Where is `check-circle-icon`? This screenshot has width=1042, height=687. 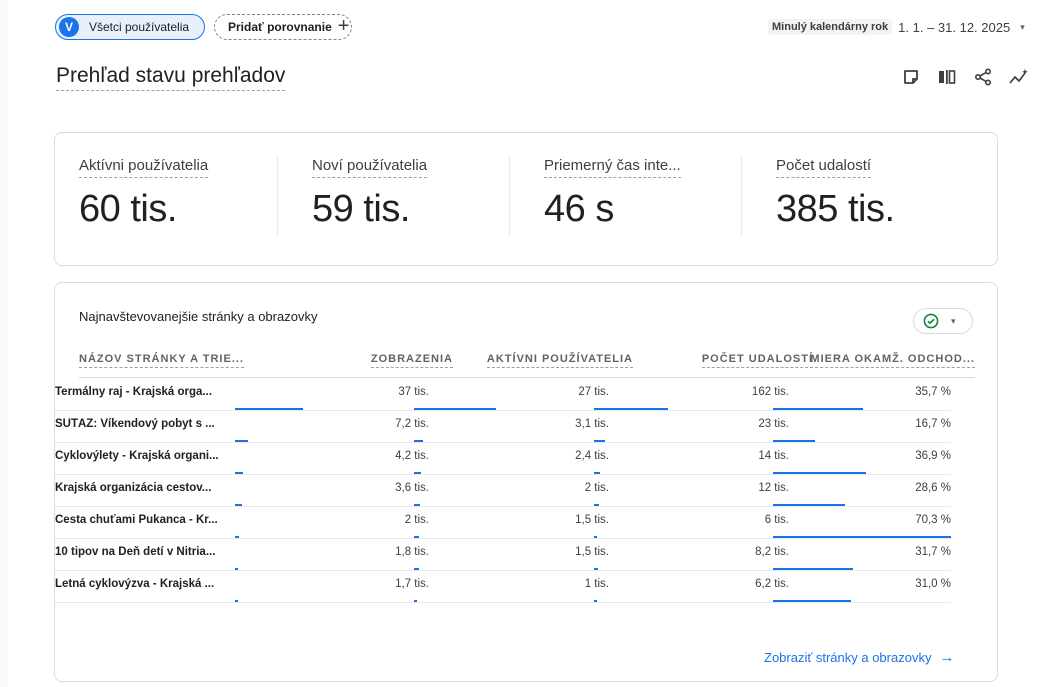 check-circle-icon is located at coordinates (931, 321).